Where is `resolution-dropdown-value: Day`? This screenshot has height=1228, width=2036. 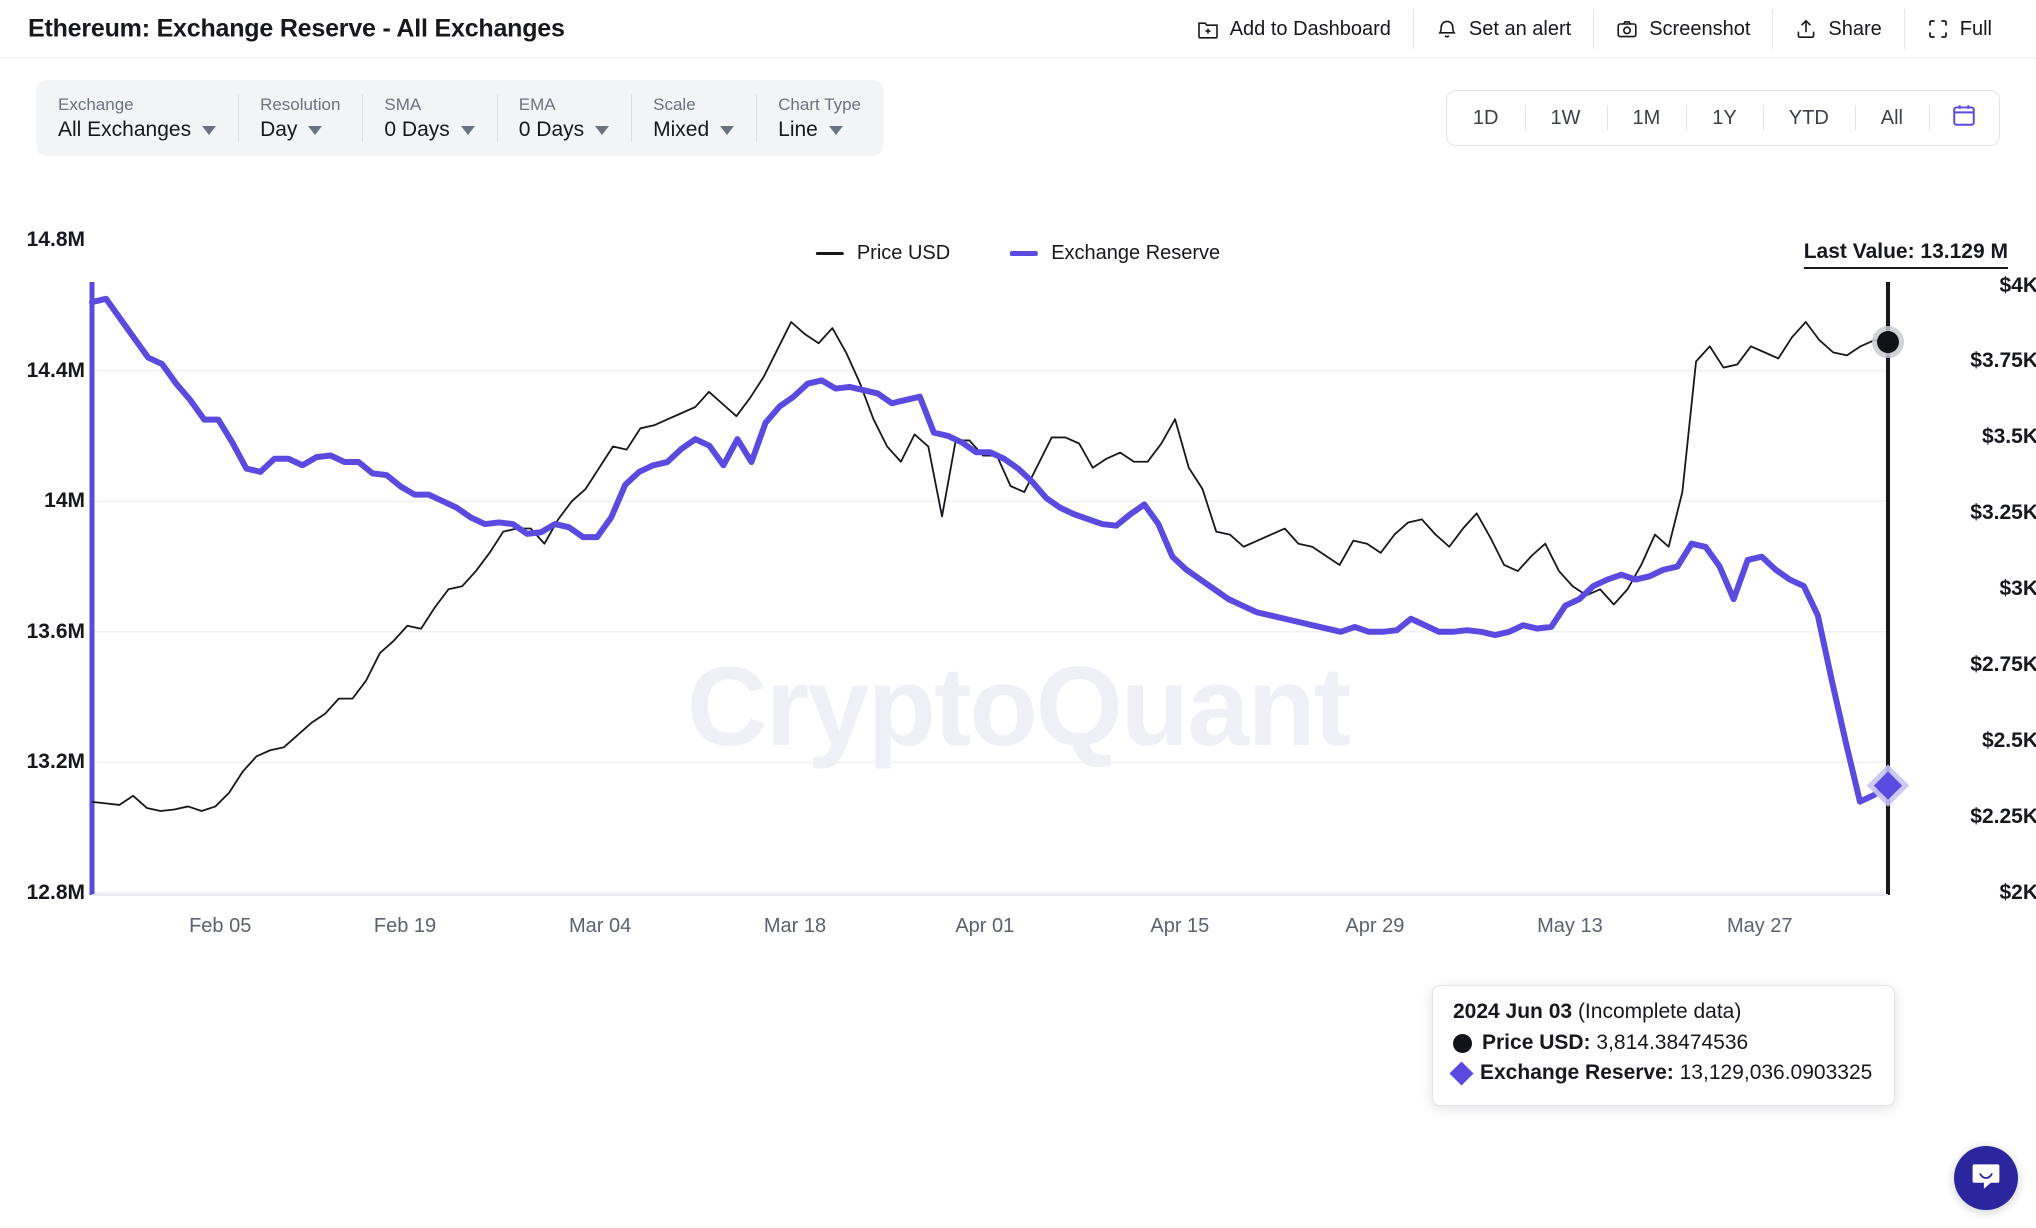
resolution-dropdown-value: Day is located at coordinates (279, 130).